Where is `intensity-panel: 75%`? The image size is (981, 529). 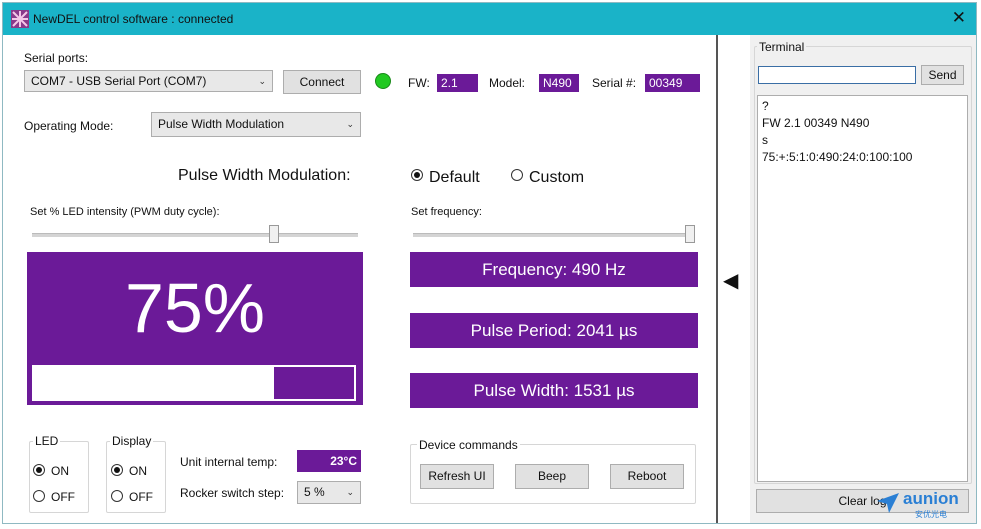
intensity-panel: 75% is located at coordinates (195, 328).